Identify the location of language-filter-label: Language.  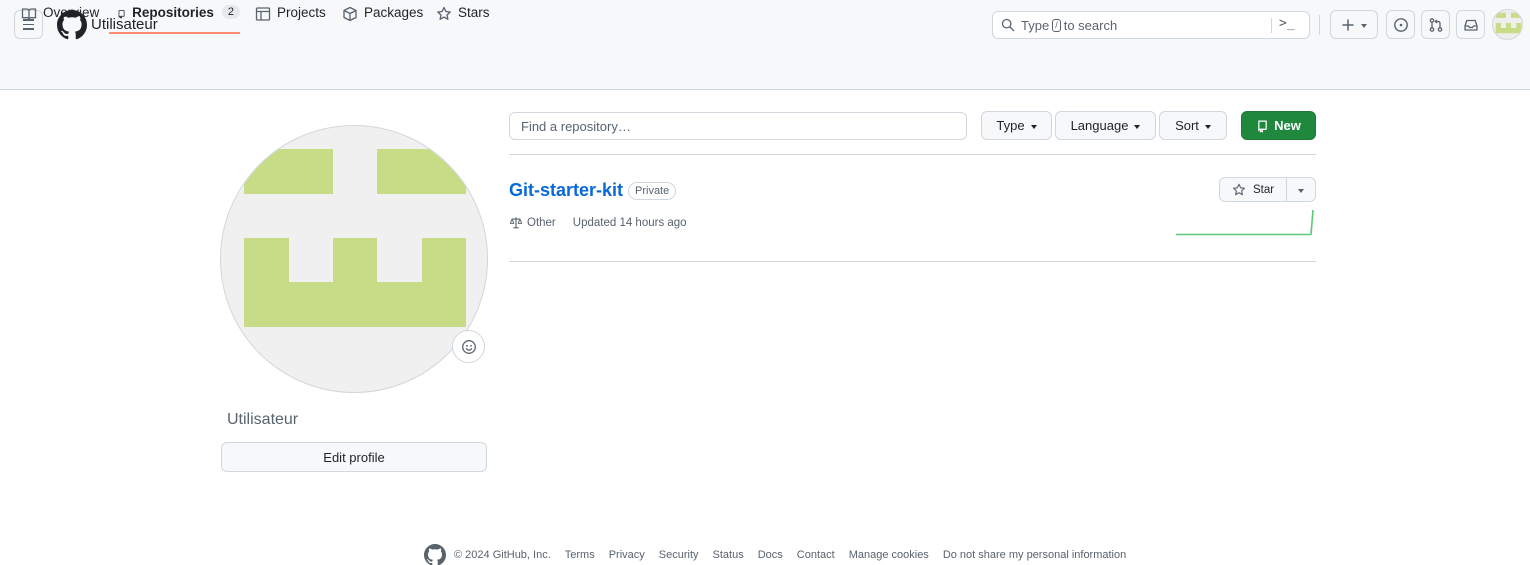
(1099, 125).